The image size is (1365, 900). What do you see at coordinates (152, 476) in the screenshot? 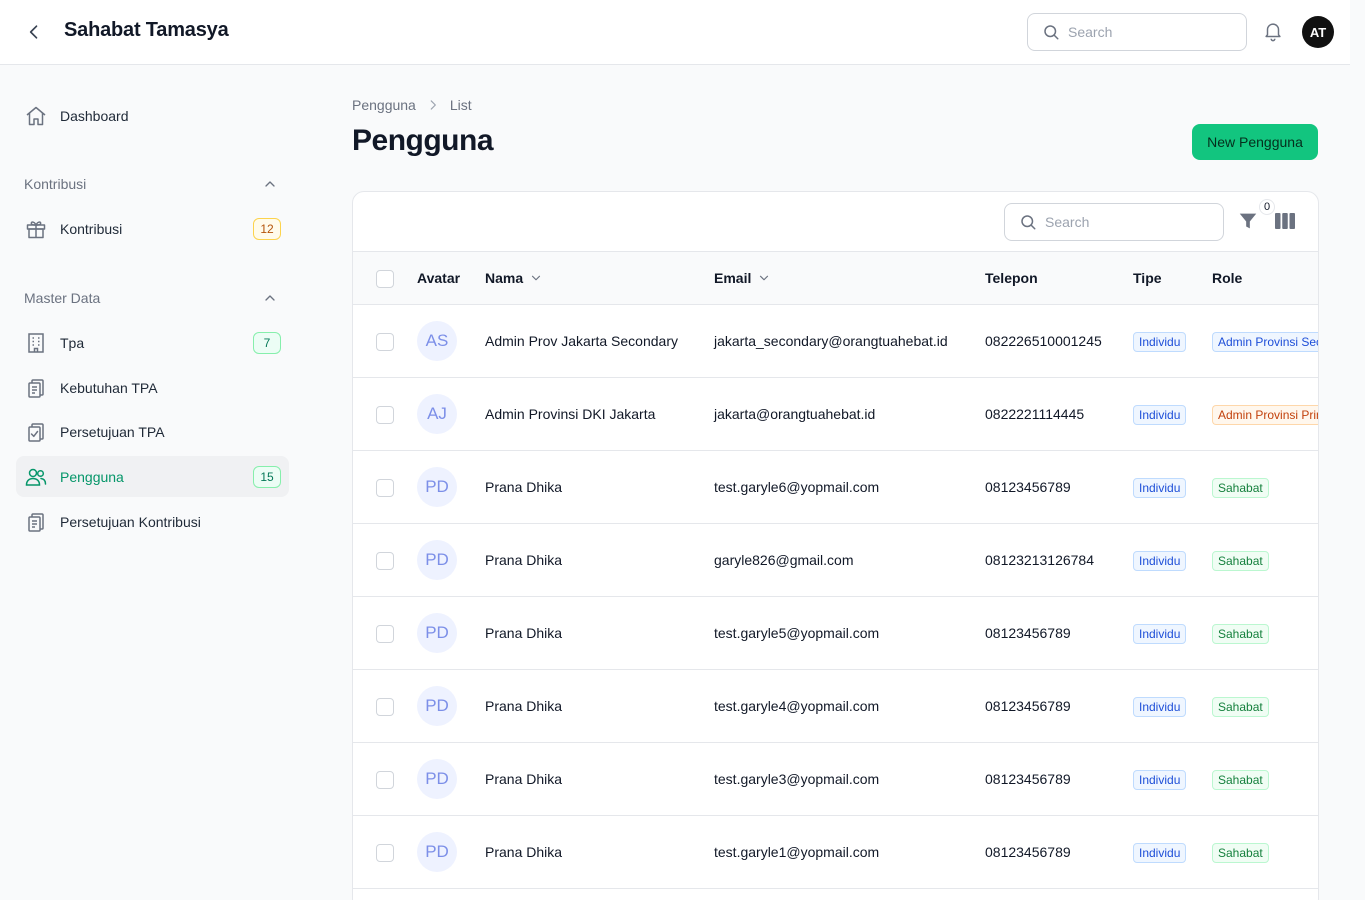
I see `sidebar-item-pengguna: Pengguna 15` at bounding box center [152, 476].